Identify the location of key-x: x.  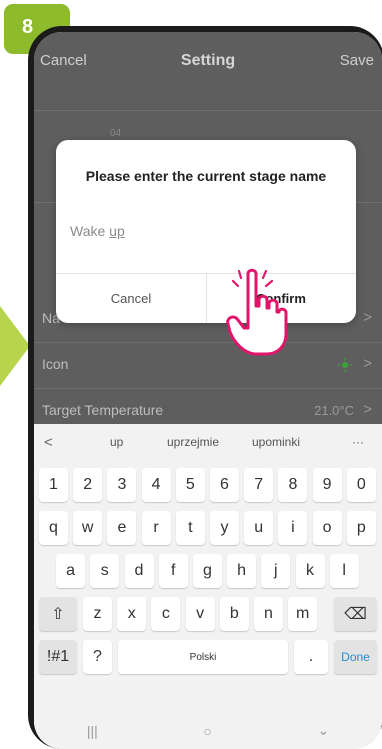
(132, 614).